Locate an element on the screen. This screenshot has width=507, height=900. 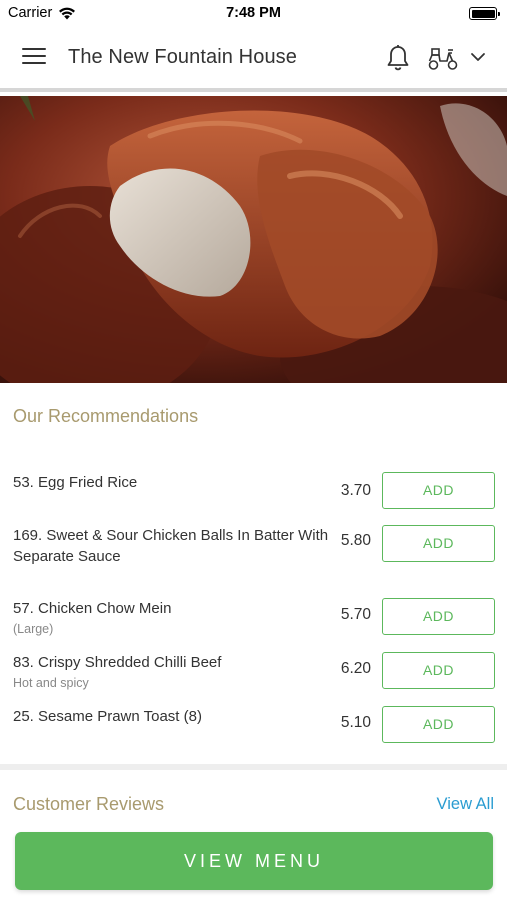
item-price: 5.10 is located at coordinates (355, 722).